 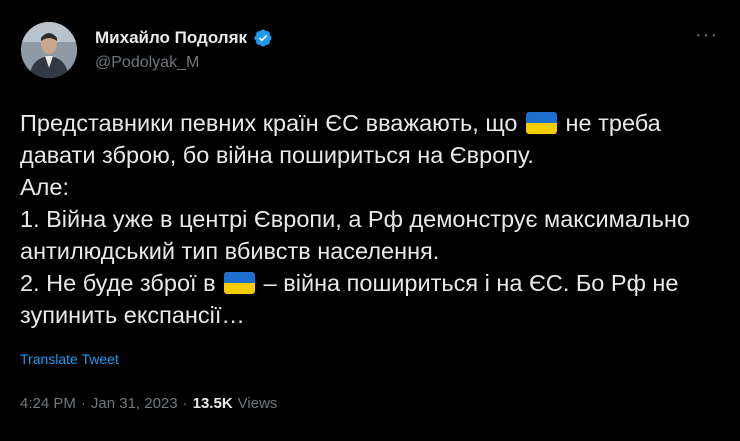 I want to click on tweet-date: Jan 31, 2023, so click(x=134, y=403).